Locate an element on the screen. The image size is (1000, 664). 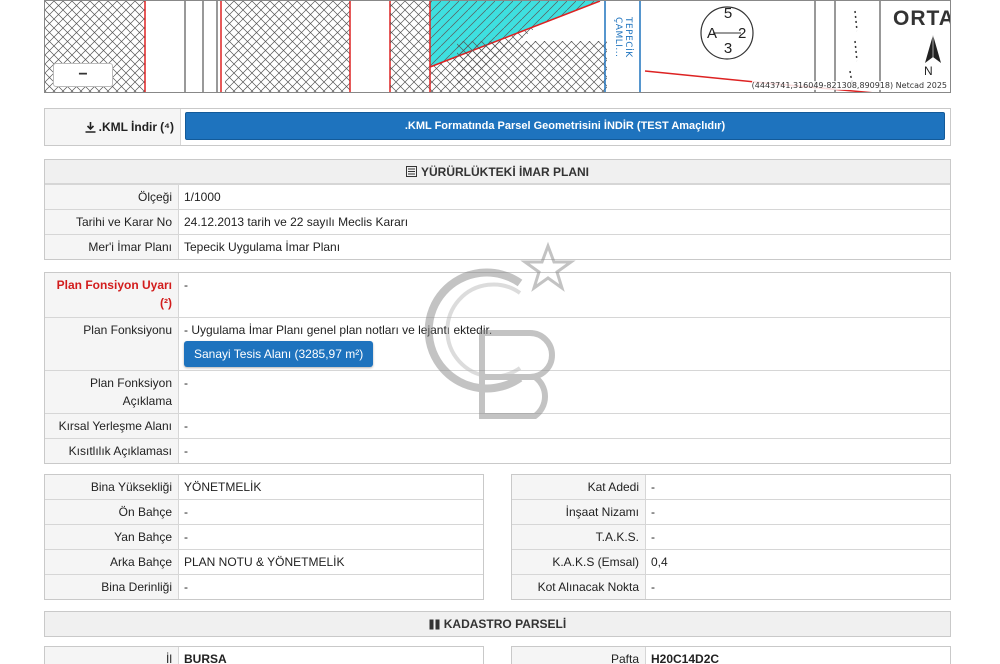
row-value: YÖNETMELİK is located at coordinates (223, 487).